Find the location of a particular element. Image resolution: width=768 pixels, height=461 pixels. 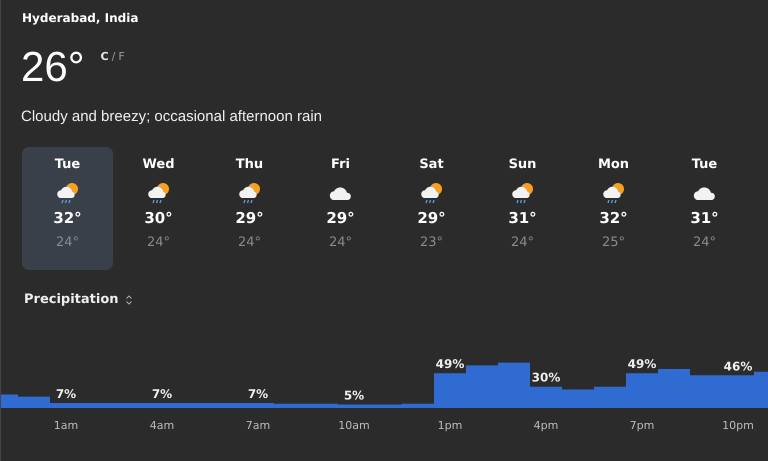

low-temperature: 25° is located at coordinates (614, 243).